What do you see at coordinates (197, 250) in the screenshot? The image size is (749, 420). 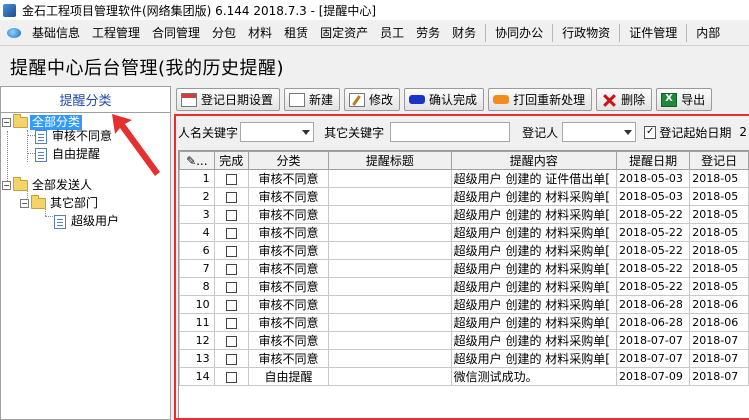 I see `row-number-cell: 6` at bounding box center [197, 250].